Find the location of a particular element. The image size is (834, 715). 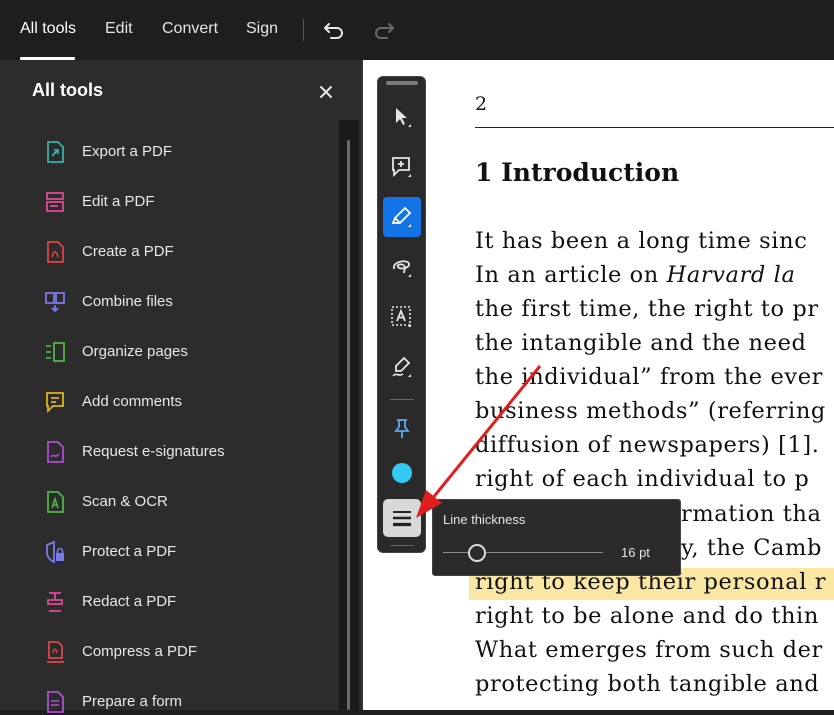

export-pdf-icon is located at coordinates (55, 152).